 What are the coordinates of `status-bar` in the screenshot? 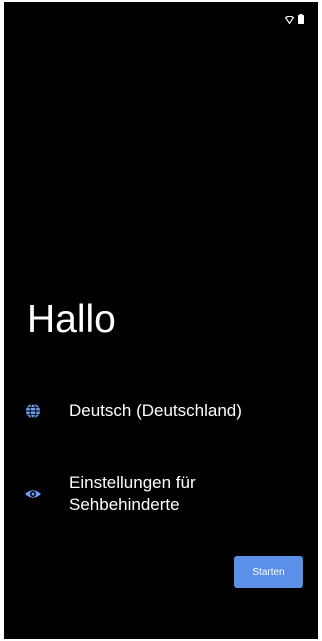 It's located at (161, 13).